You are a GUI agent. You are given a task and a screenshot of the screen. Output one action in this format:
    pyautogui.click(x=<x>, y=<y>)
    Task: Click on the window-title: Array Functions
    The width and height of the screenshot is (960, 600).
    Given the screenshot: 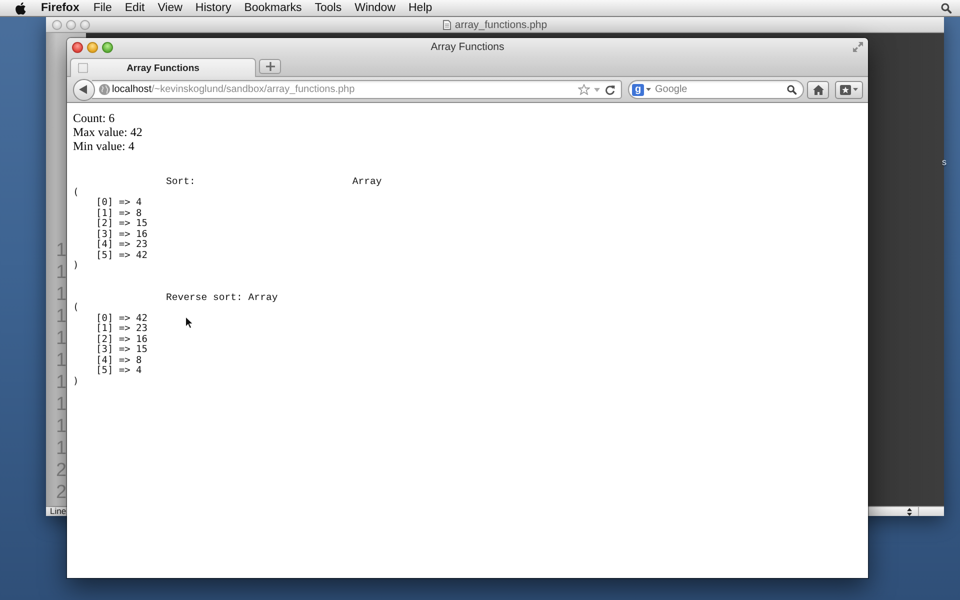 What is the action you would take?
    pyautogui.click(x=467, y=47)
    